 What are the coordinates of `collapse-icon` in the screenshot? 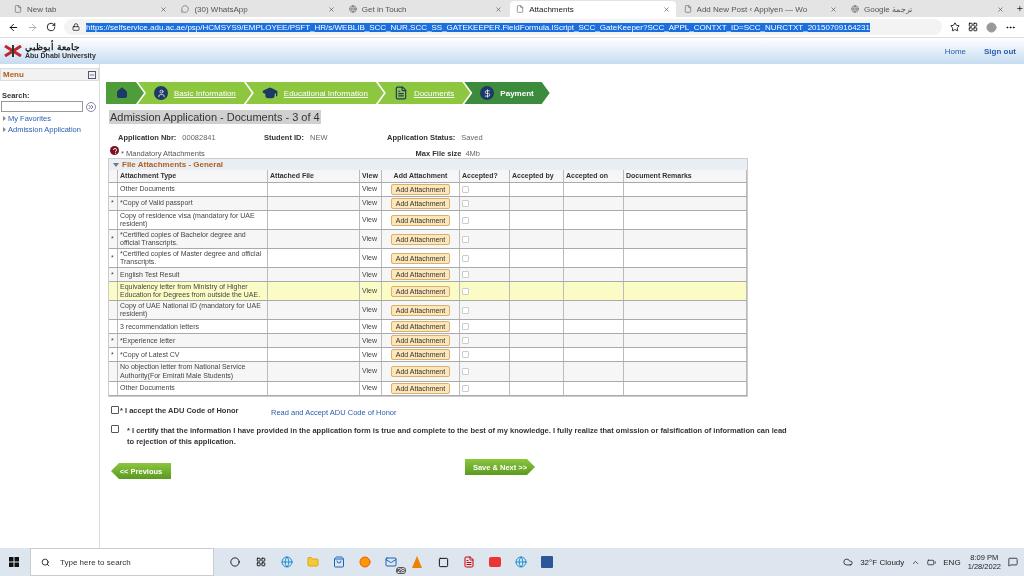 It's located at (92, 74).